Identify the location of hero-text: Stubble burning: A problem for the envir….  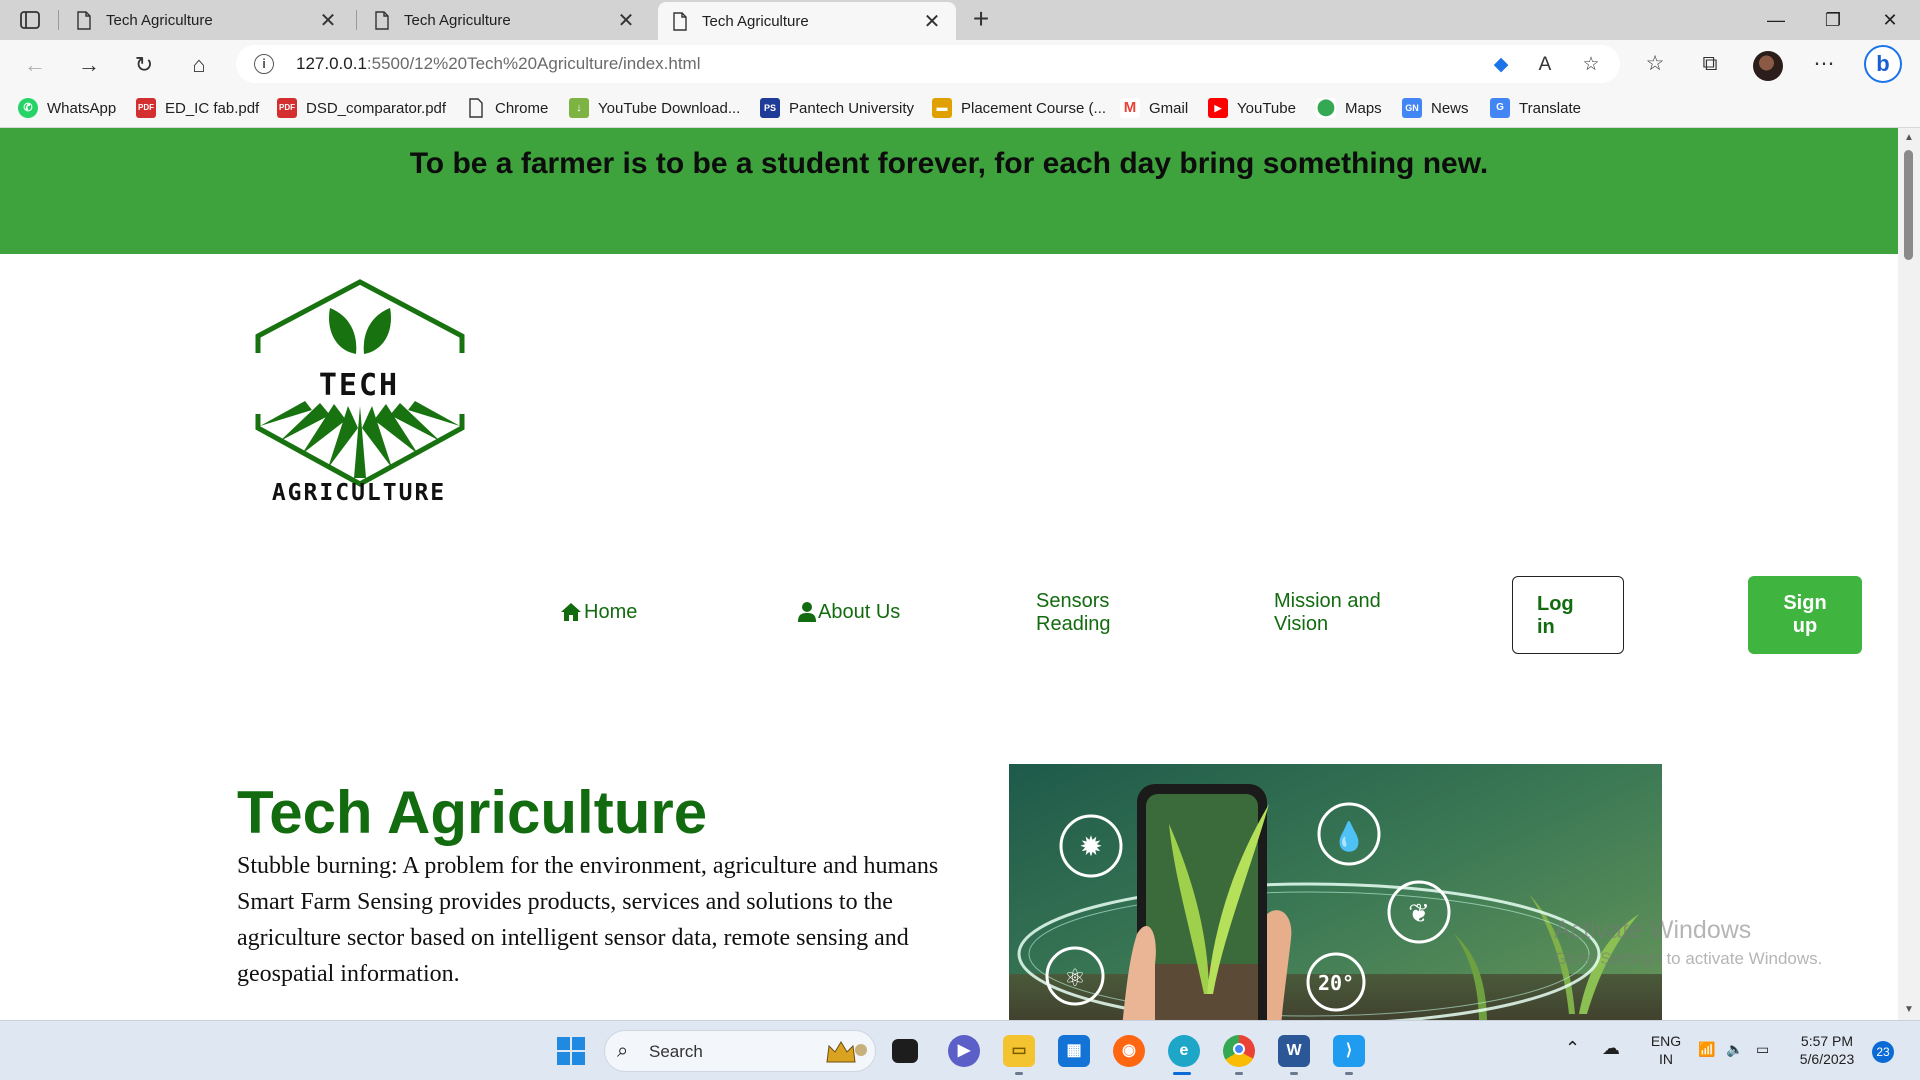
(602, 920).